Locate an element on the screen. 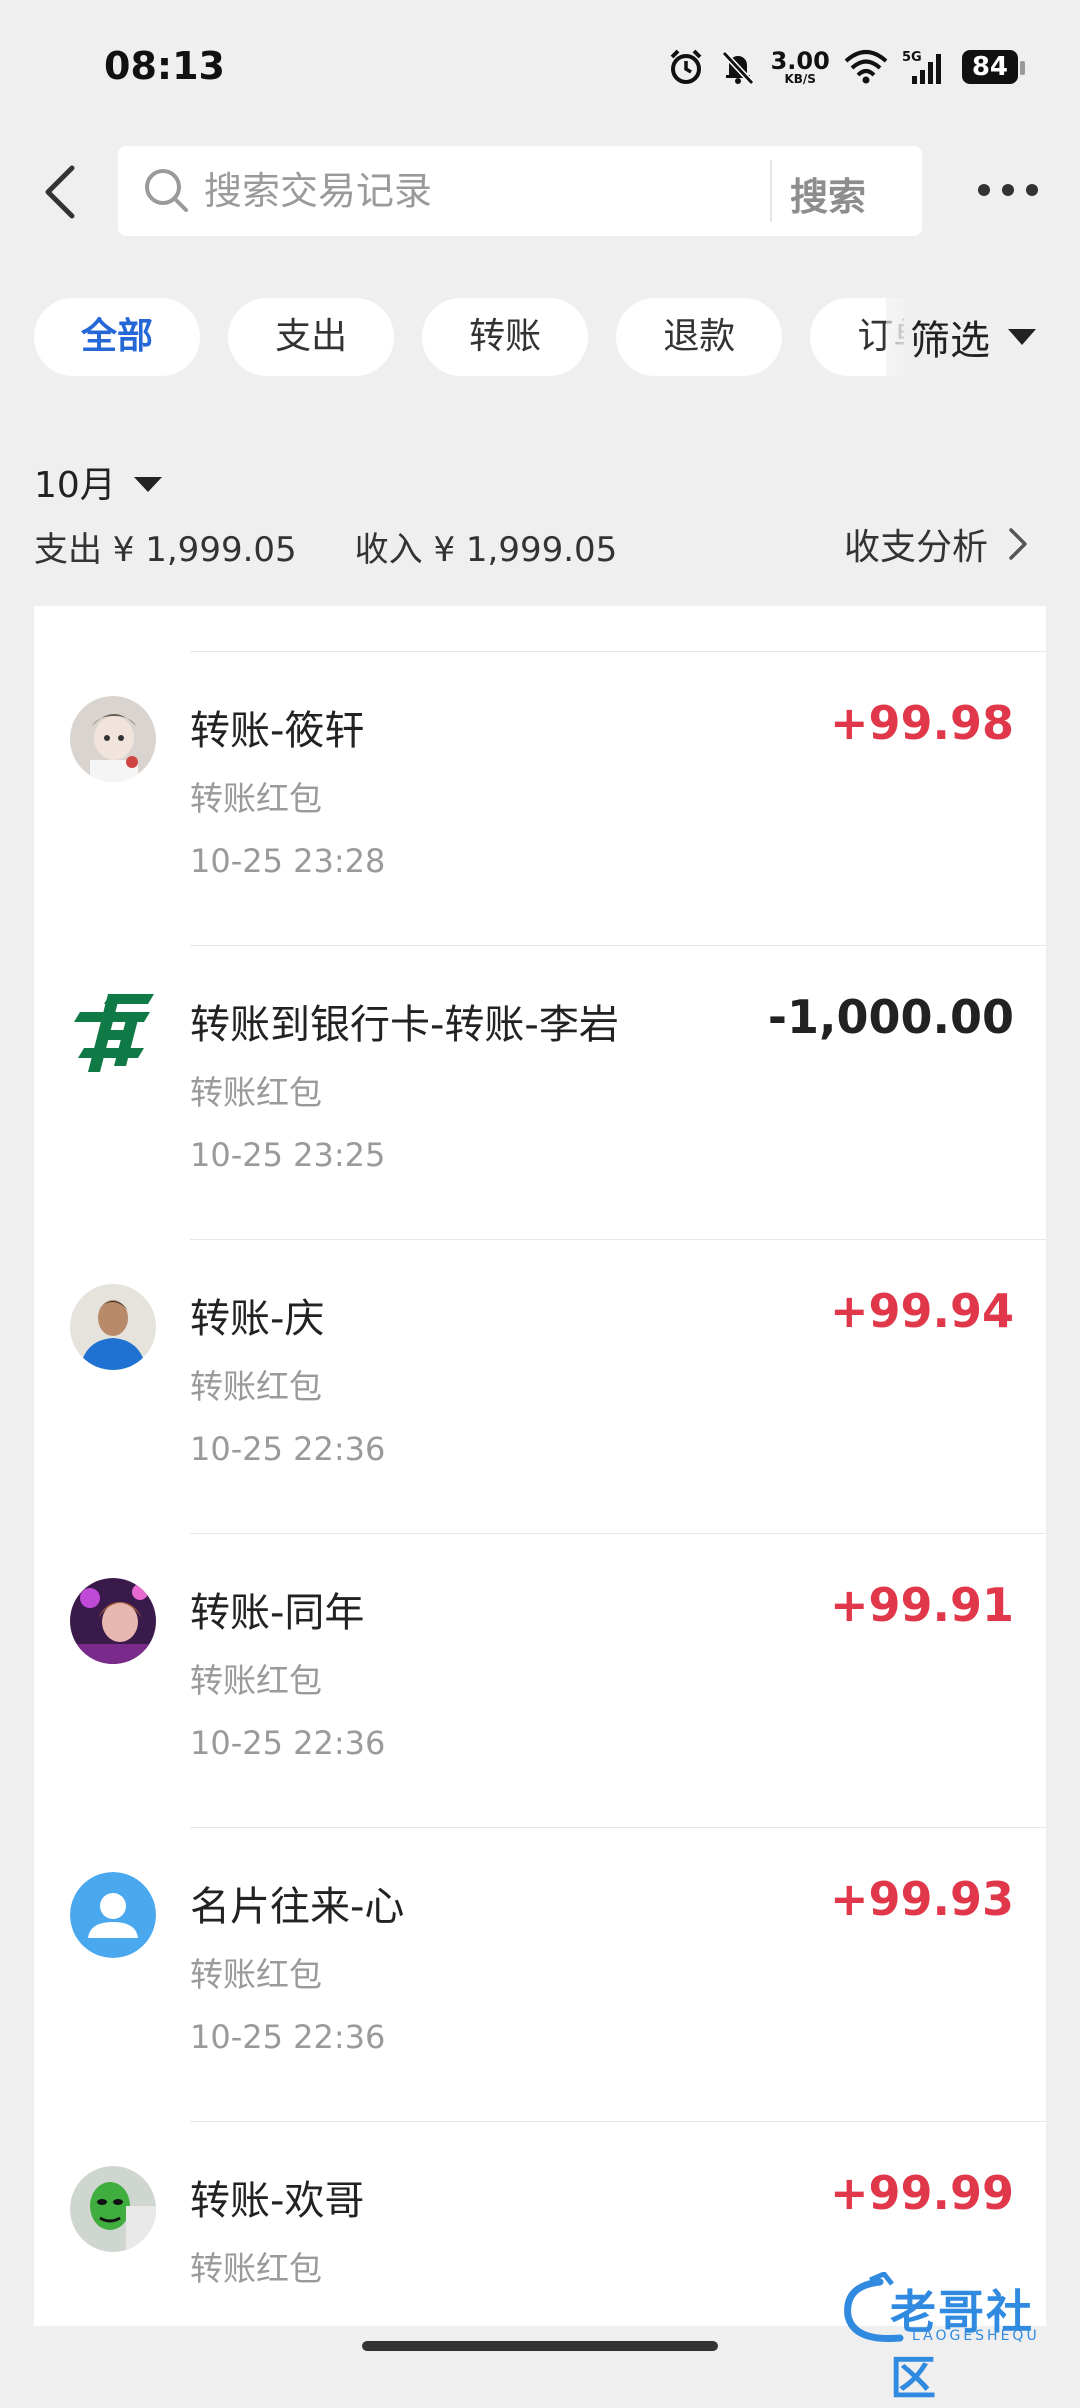 The width and height of the screenshot is (1080, 2408). svg-text: 5G is located at coordinates (912, 57).